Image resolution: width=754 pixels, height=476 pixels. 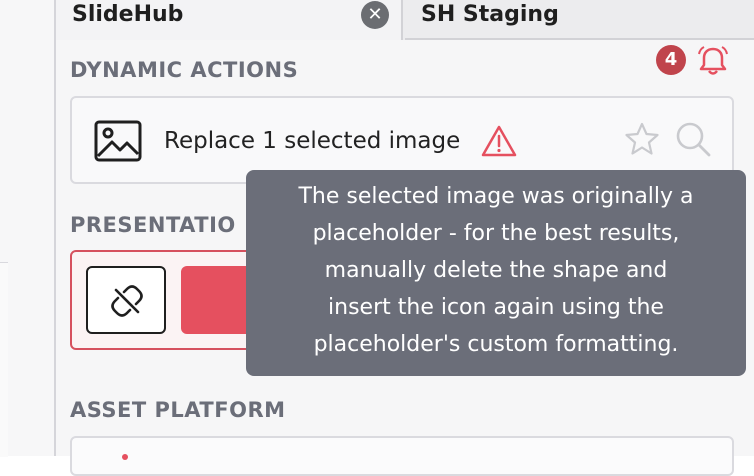 What do you see at coordinates (402, 456) in the screenshot?
I see `asset-platform-card` at bounding box center [402, 456].